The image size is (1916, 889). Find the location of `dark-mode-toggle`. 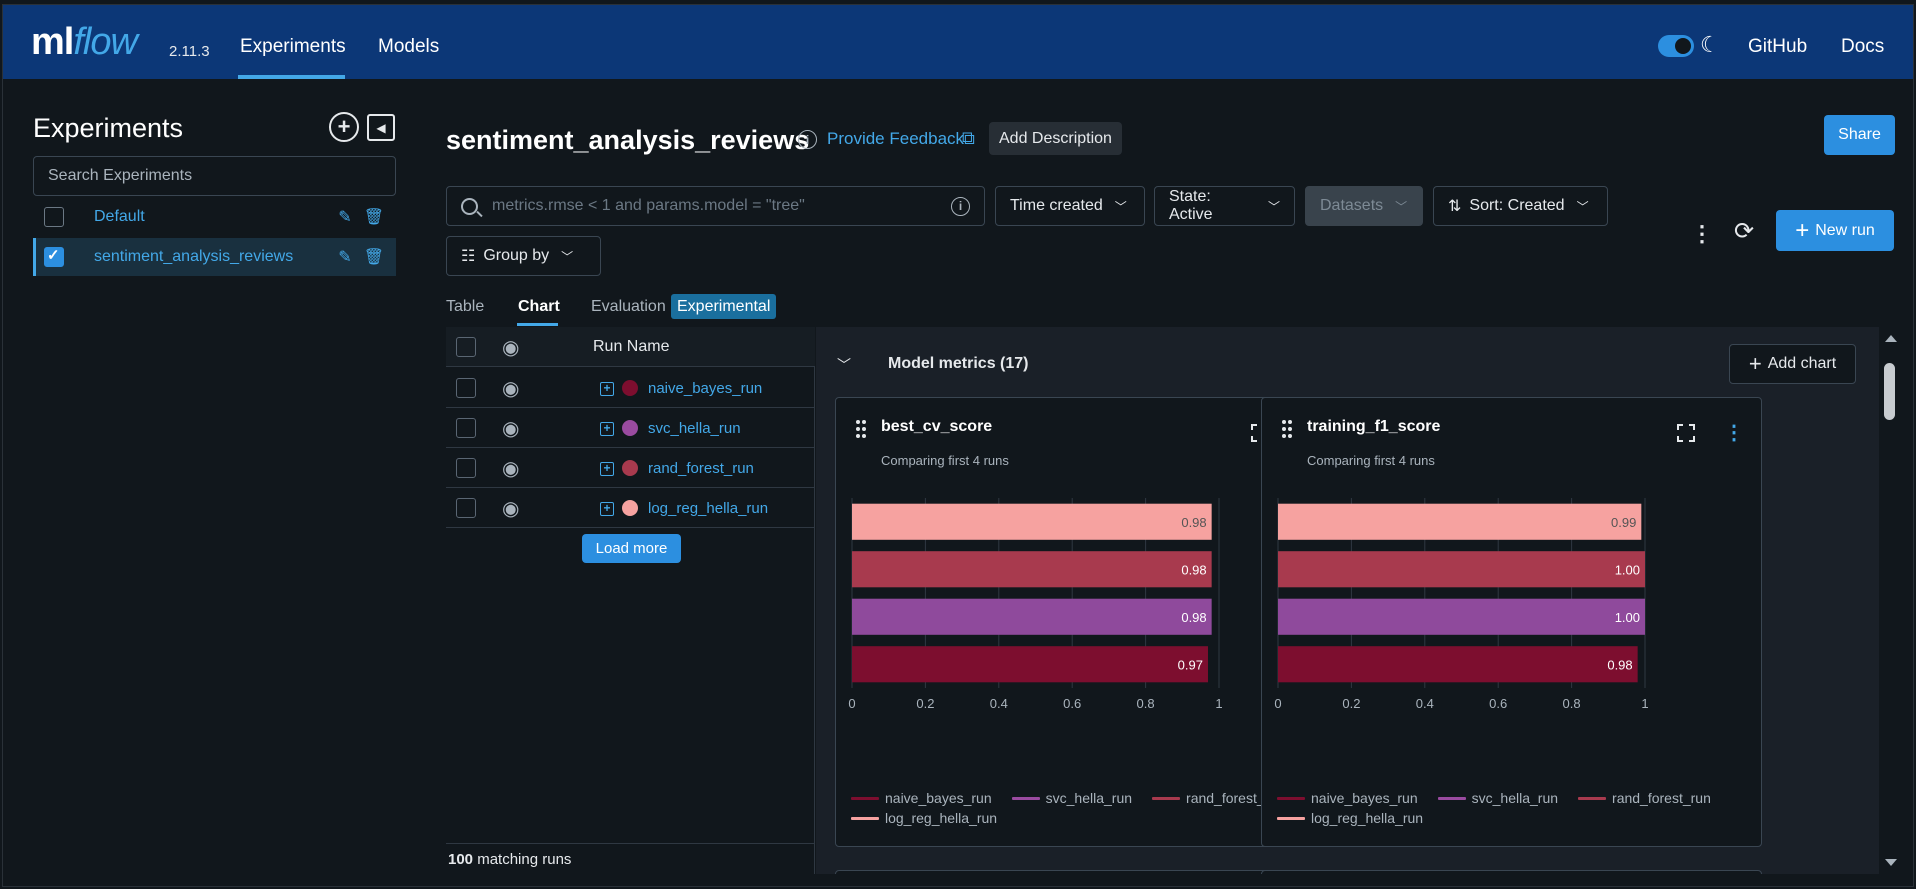

dark-mode-toggle is located at coordinates (1676, 46).